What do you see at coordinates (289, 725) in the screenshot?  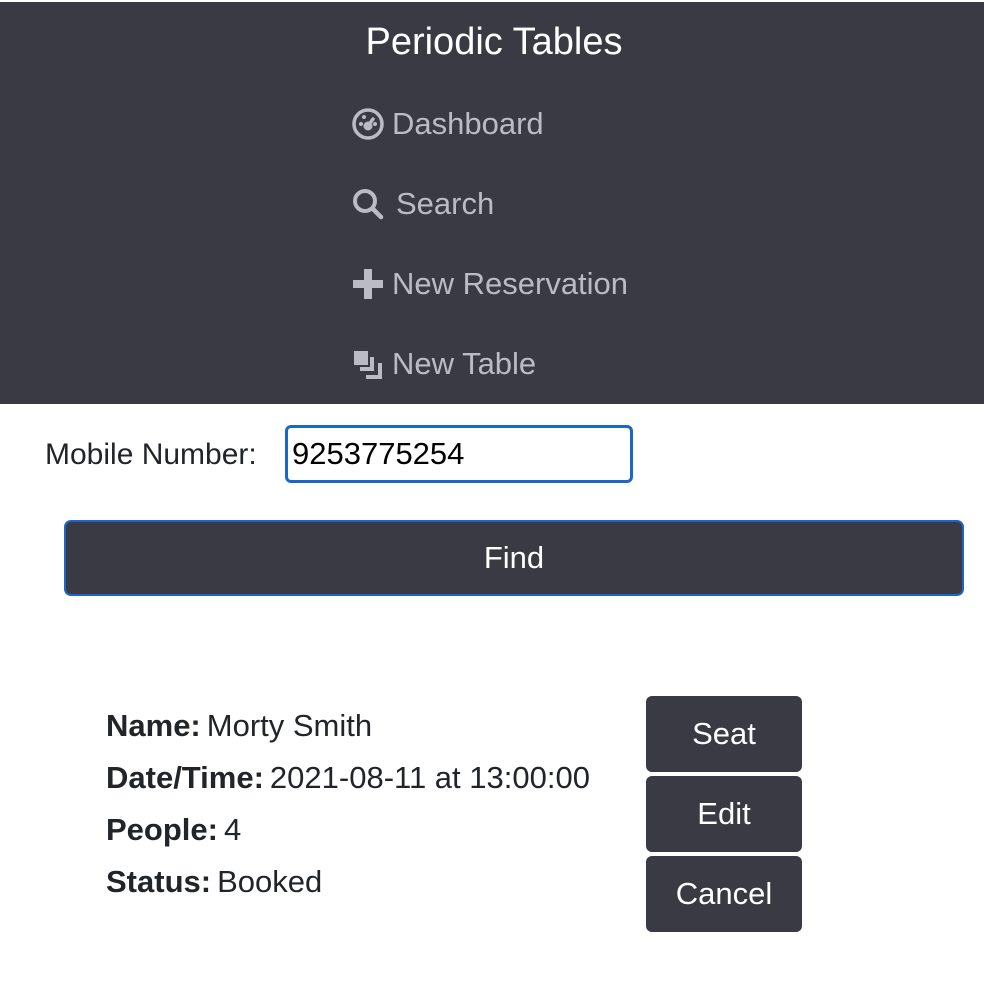 I see `reservation-name-value: Morty Smith` at bounding box center [289, 725].